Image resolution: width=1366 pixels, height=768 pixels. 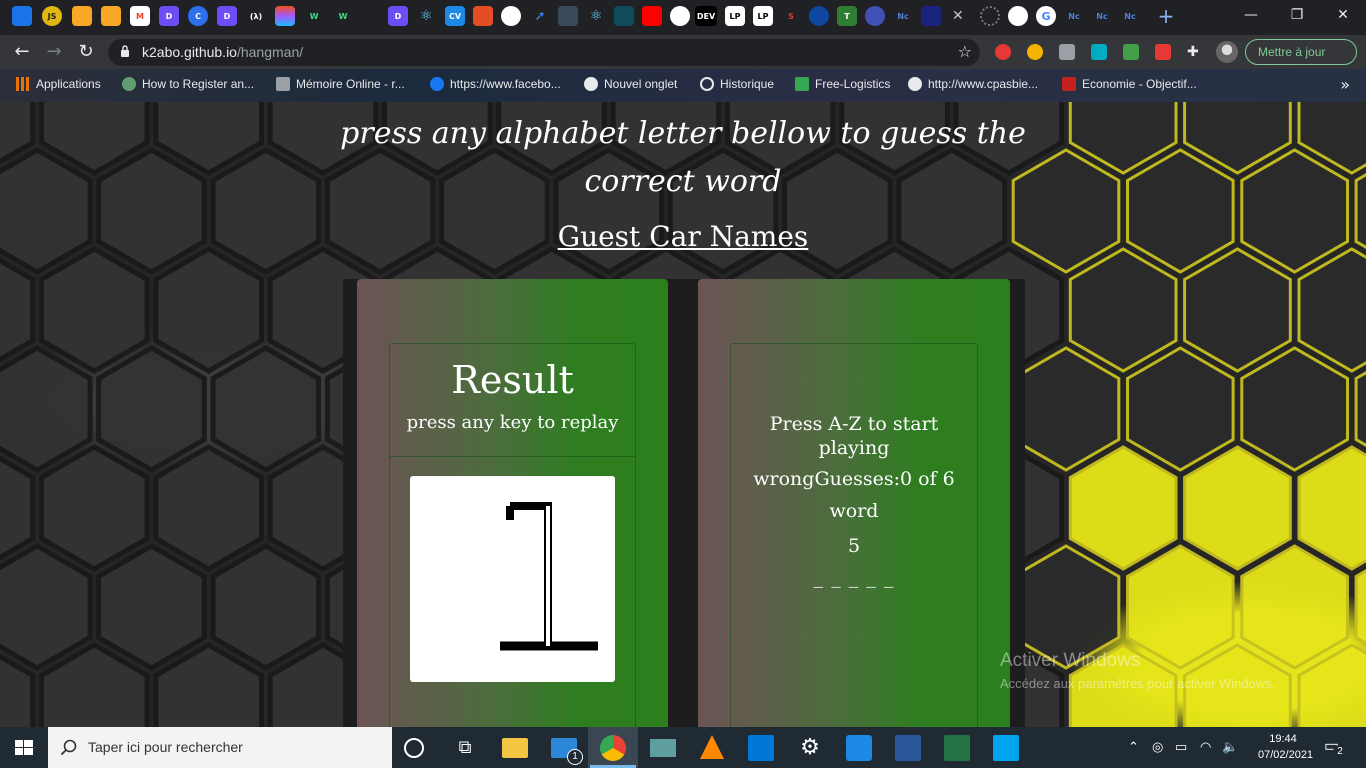 I want to click on bookmark-applications: Applications, so click(x=58, y=84).